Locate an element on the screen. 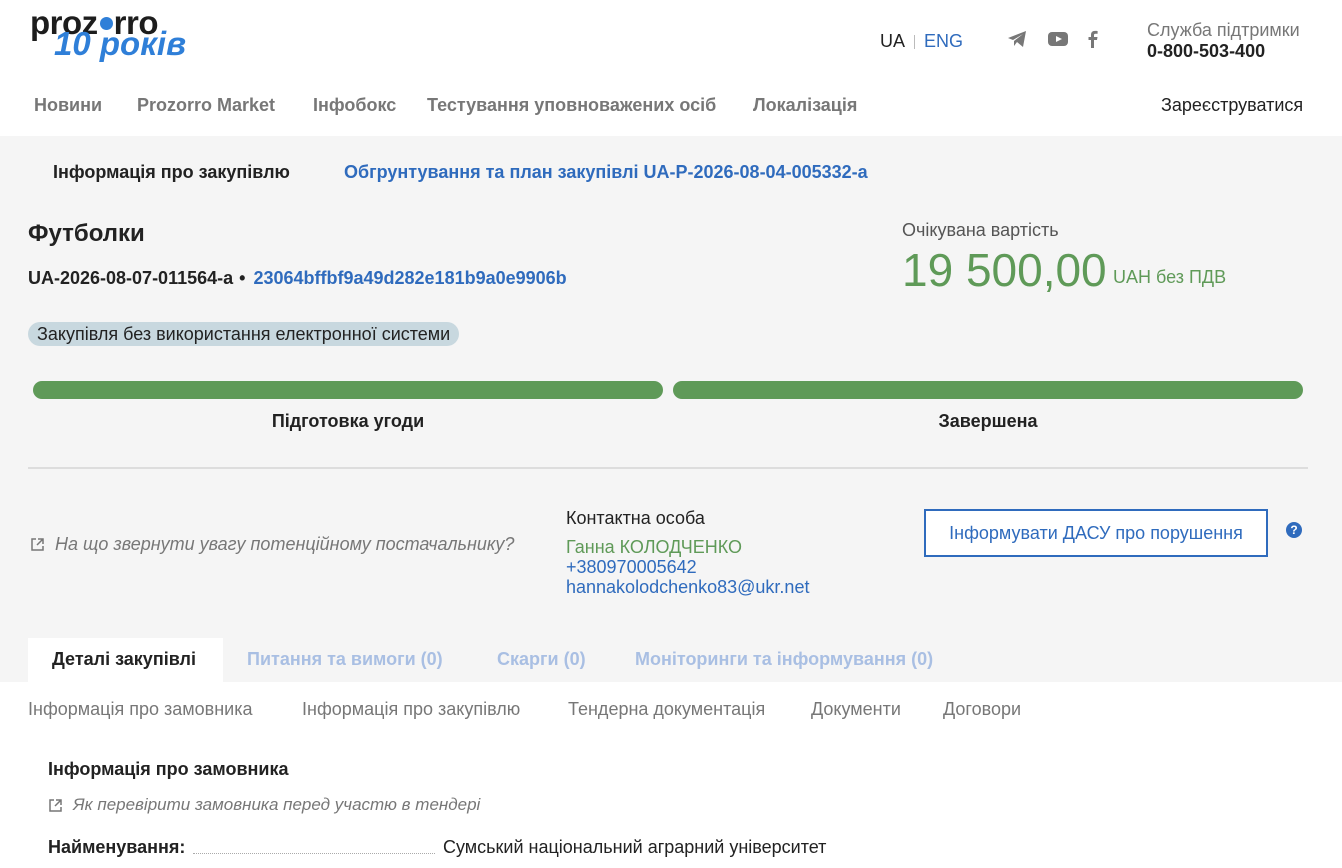 The image size is (1342, 868). nav-testing: Тестування уповноважених осіб is located at coordinates (571, 105).